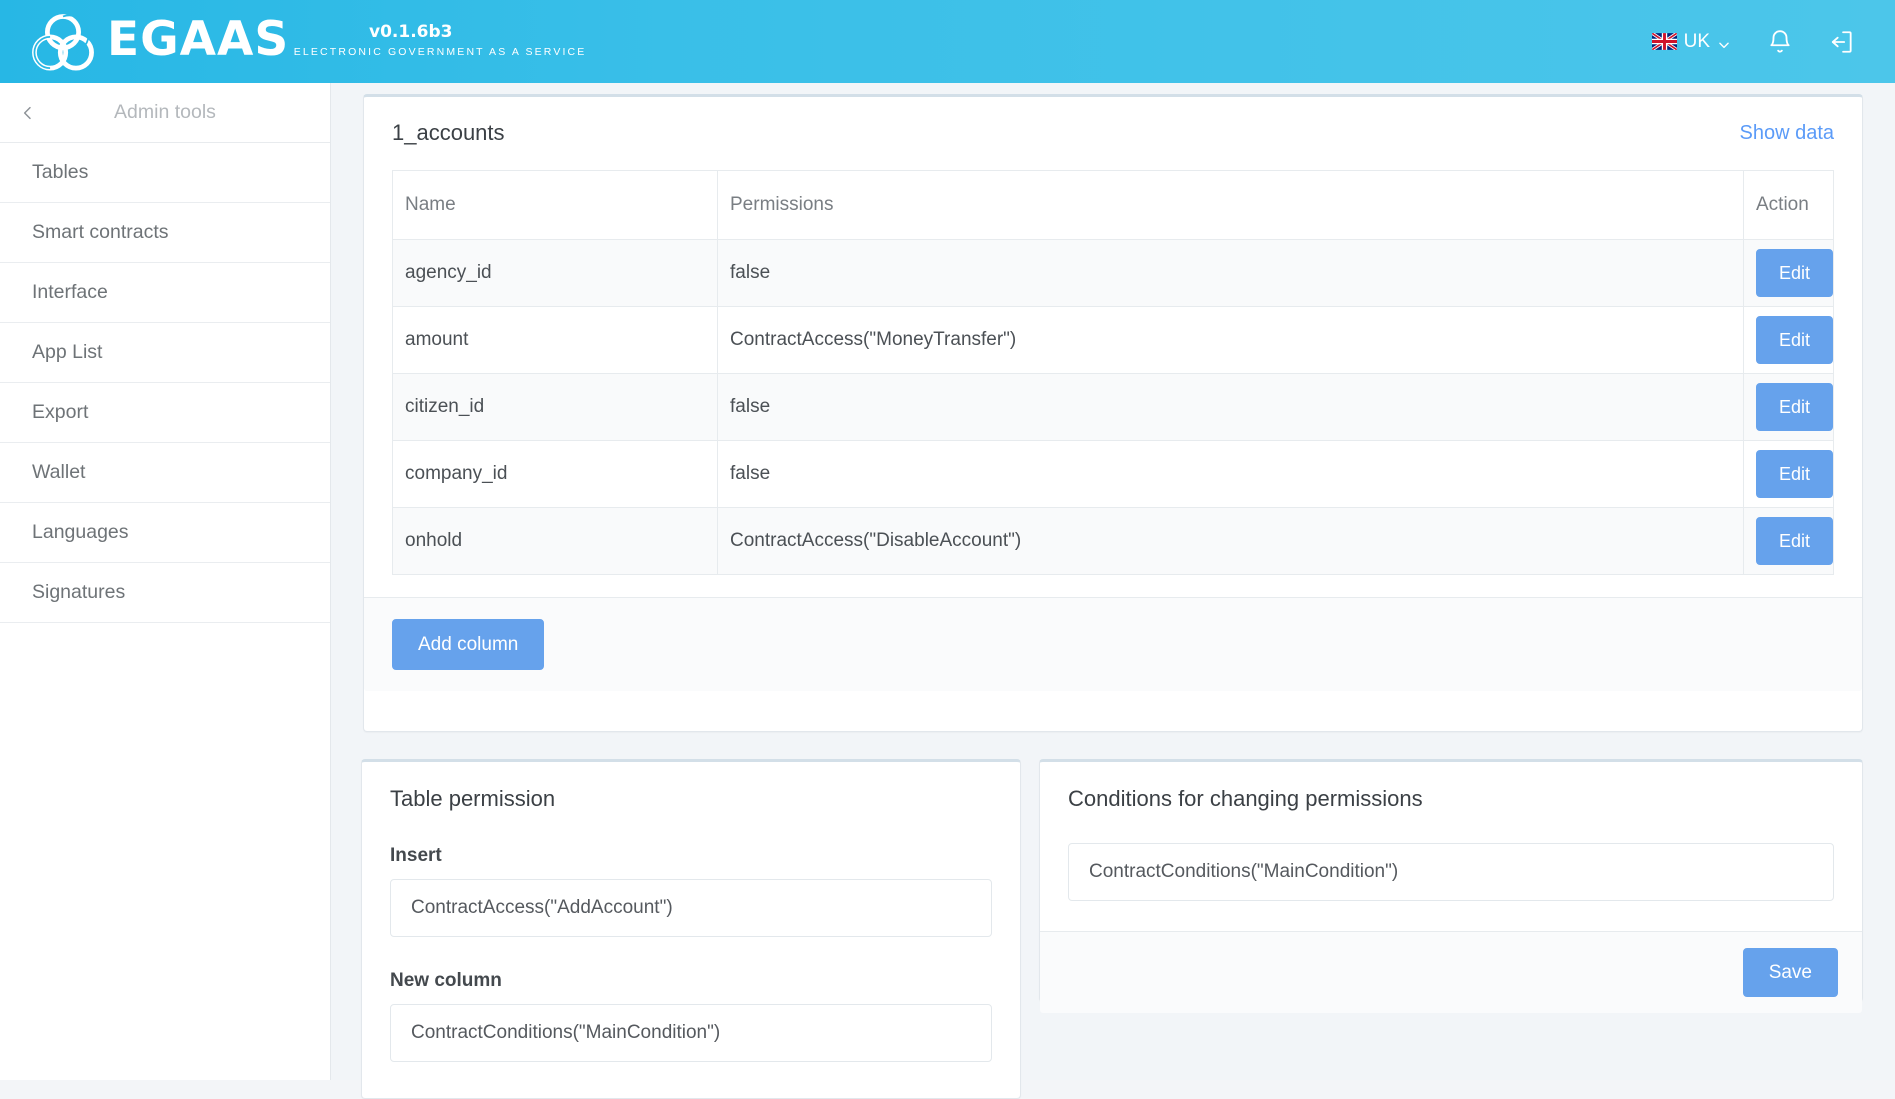 The image size is (1895, 1099). I want to click on table-header-row: Name Permissions Action, so click(1113, 205).